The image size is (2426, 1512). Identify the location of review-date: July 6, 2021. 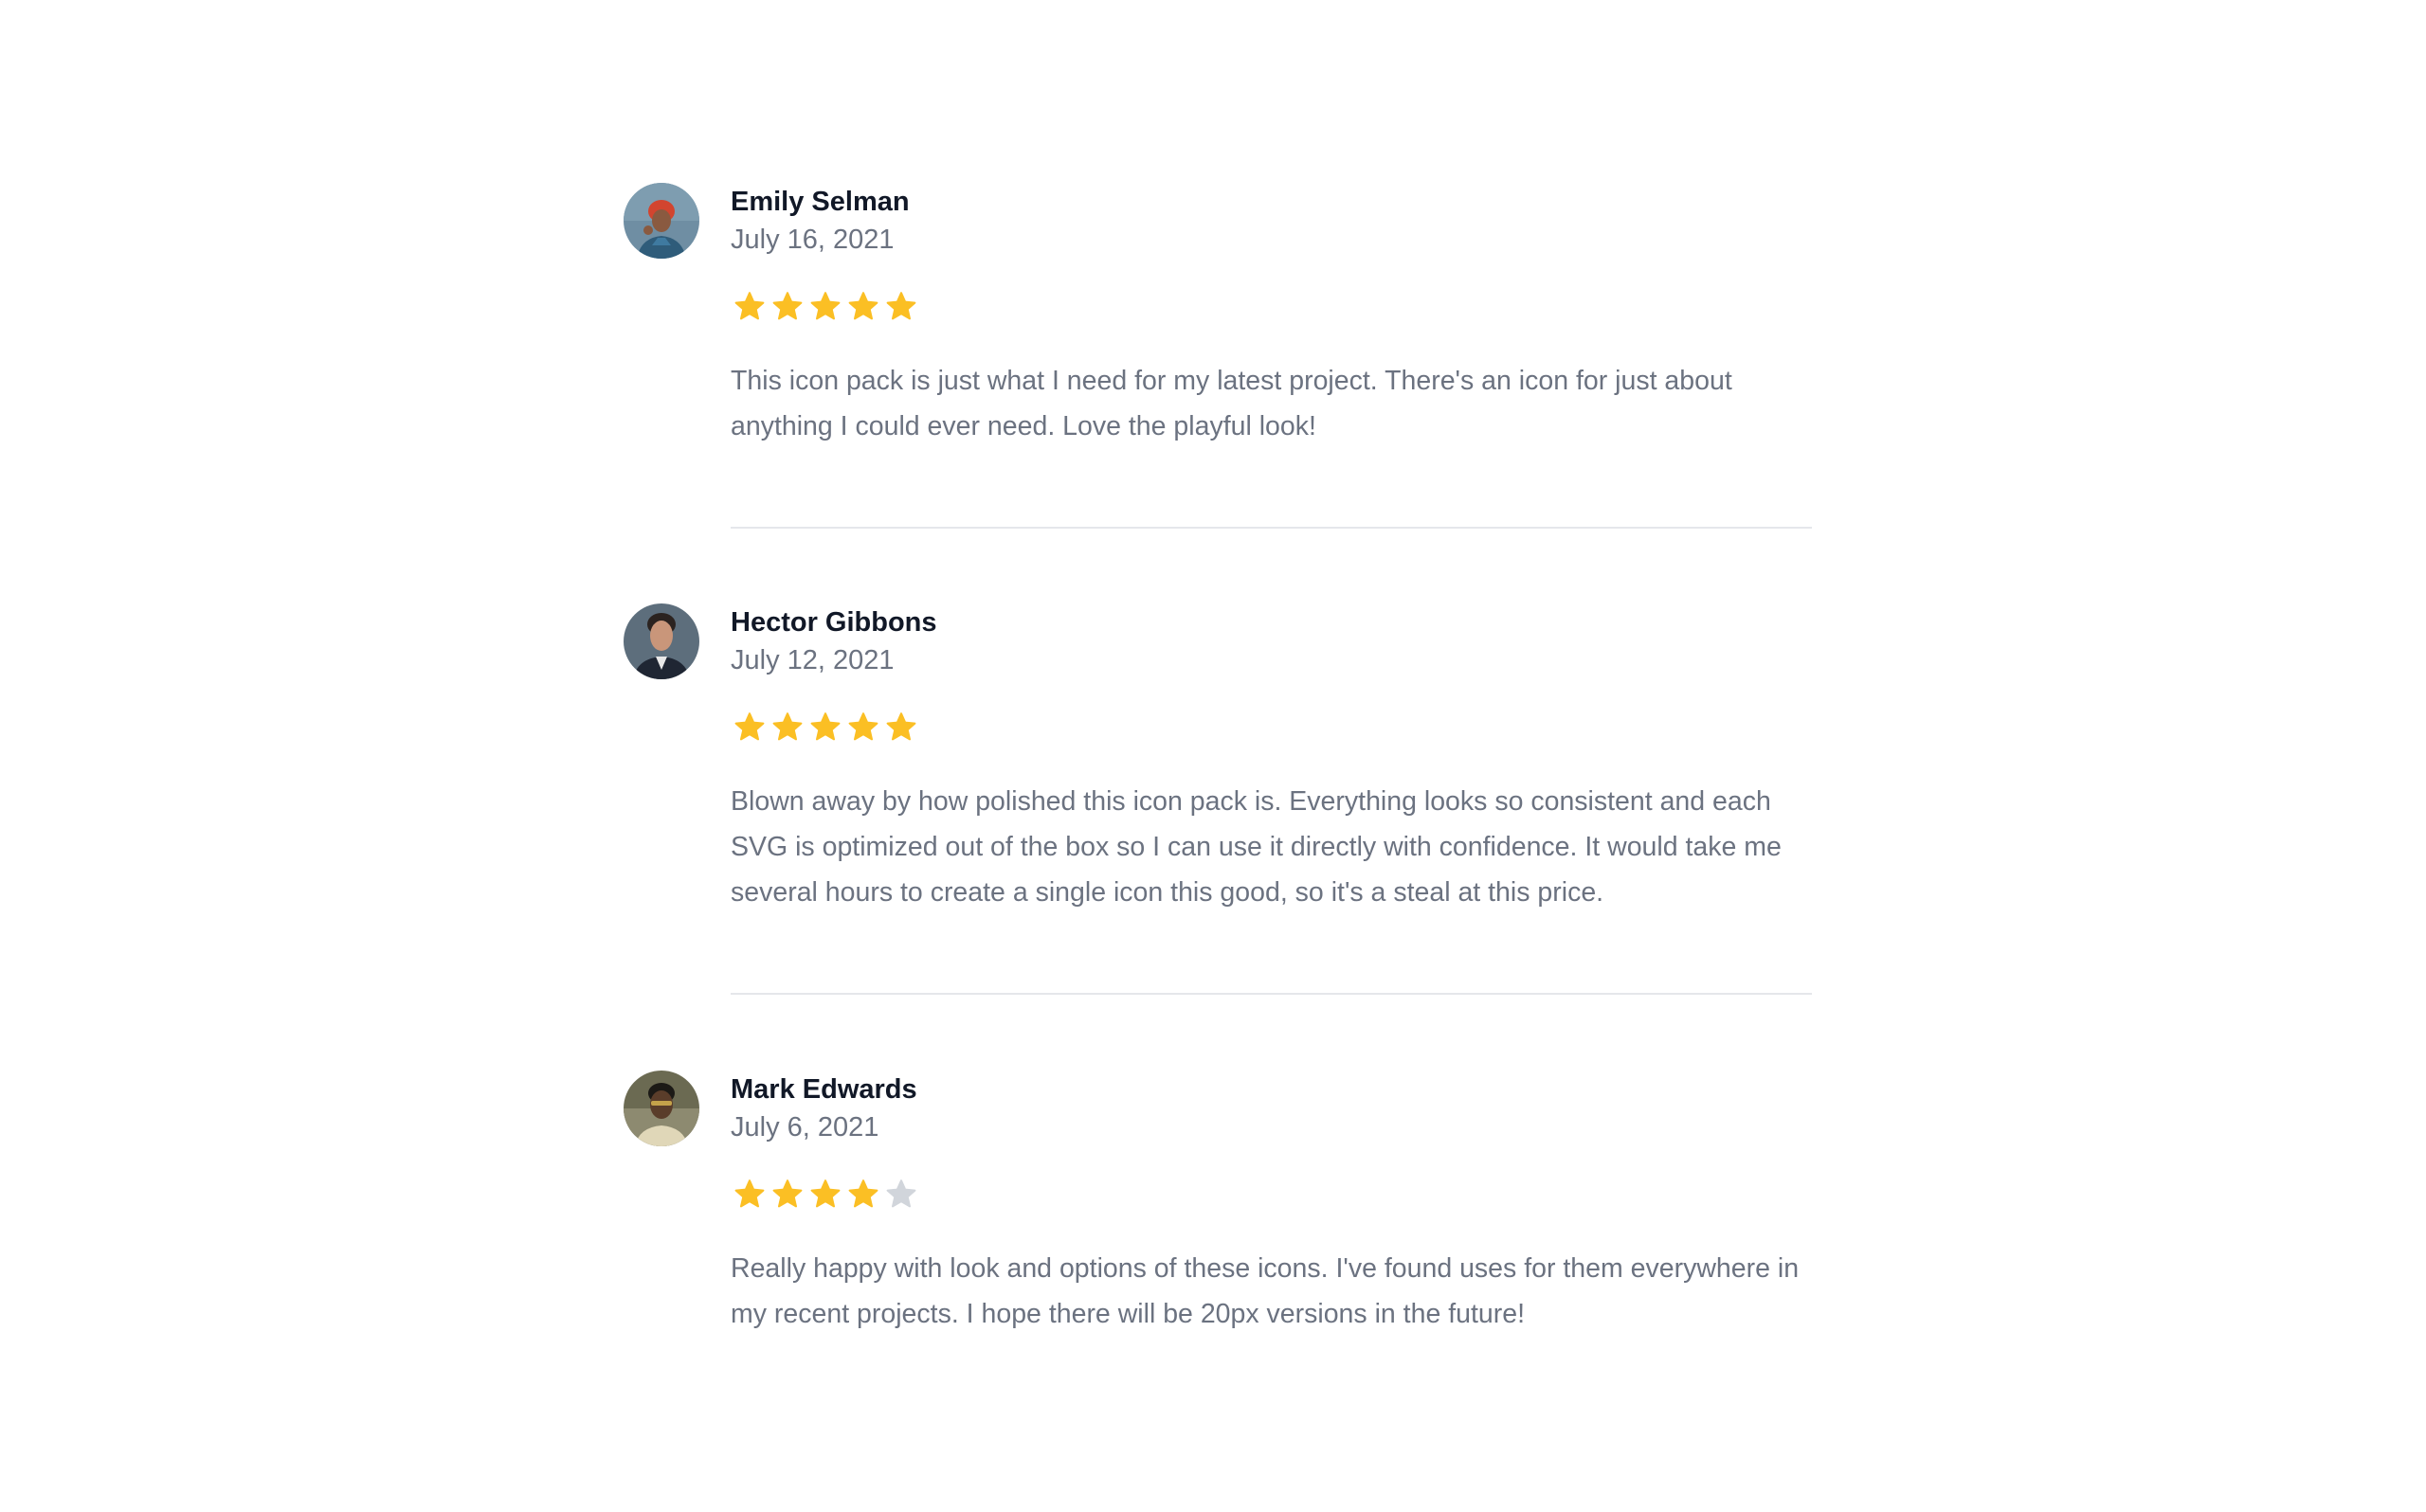
(805, 1127).